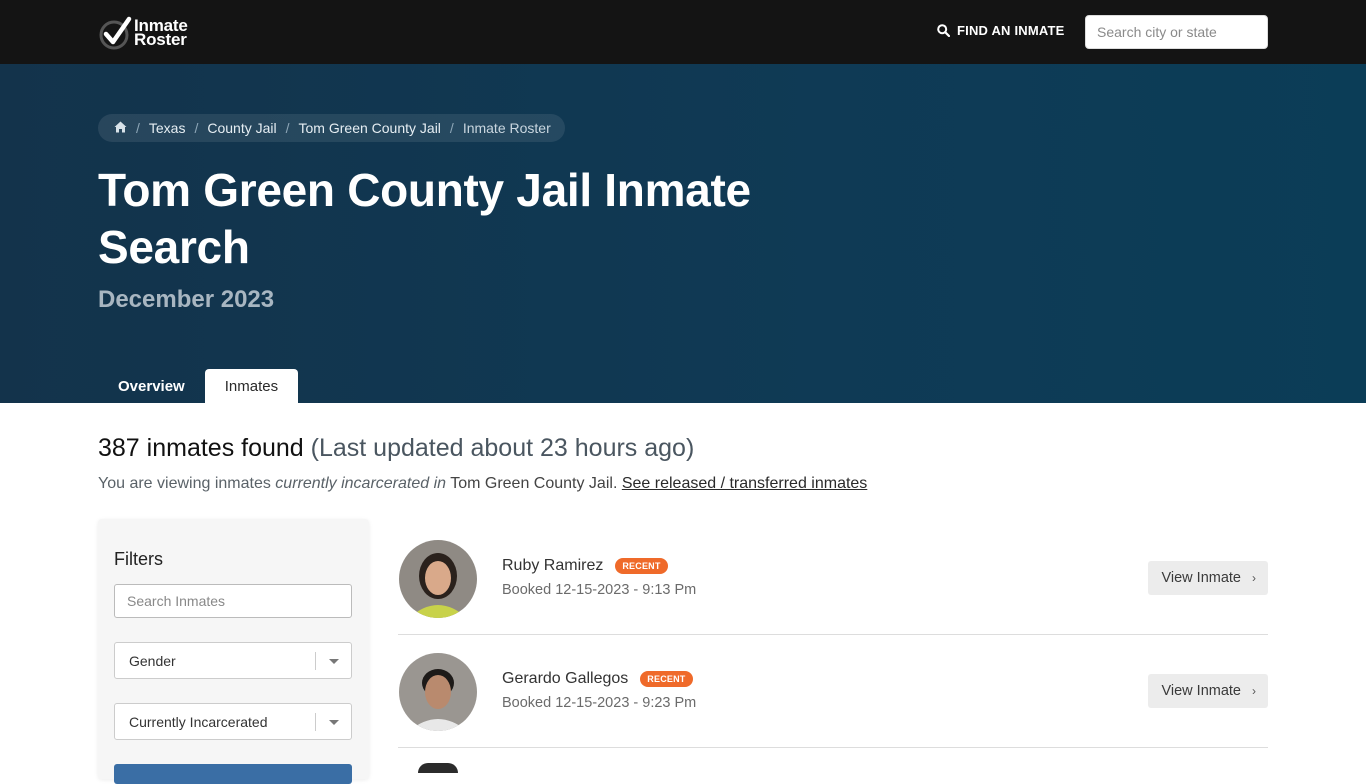 Image resolution: width=1366 pixels, height=784 pixels. I want to click on last-updated-text: (Last updated about 23 hours ago), so click(502, 448).